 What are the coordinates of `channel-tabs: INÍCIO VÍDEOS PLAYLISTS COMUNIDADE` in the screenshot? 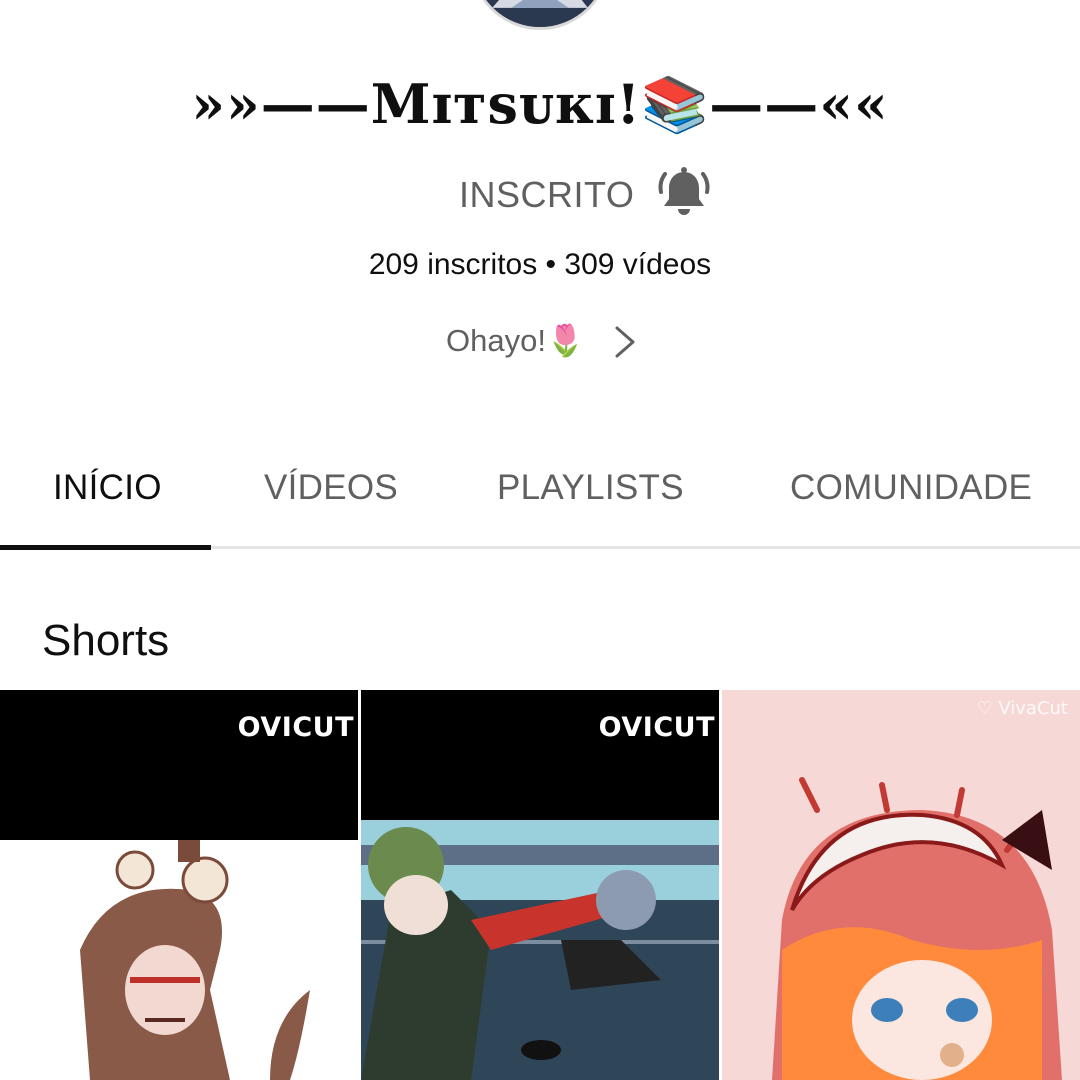 It's located at (540, 495).